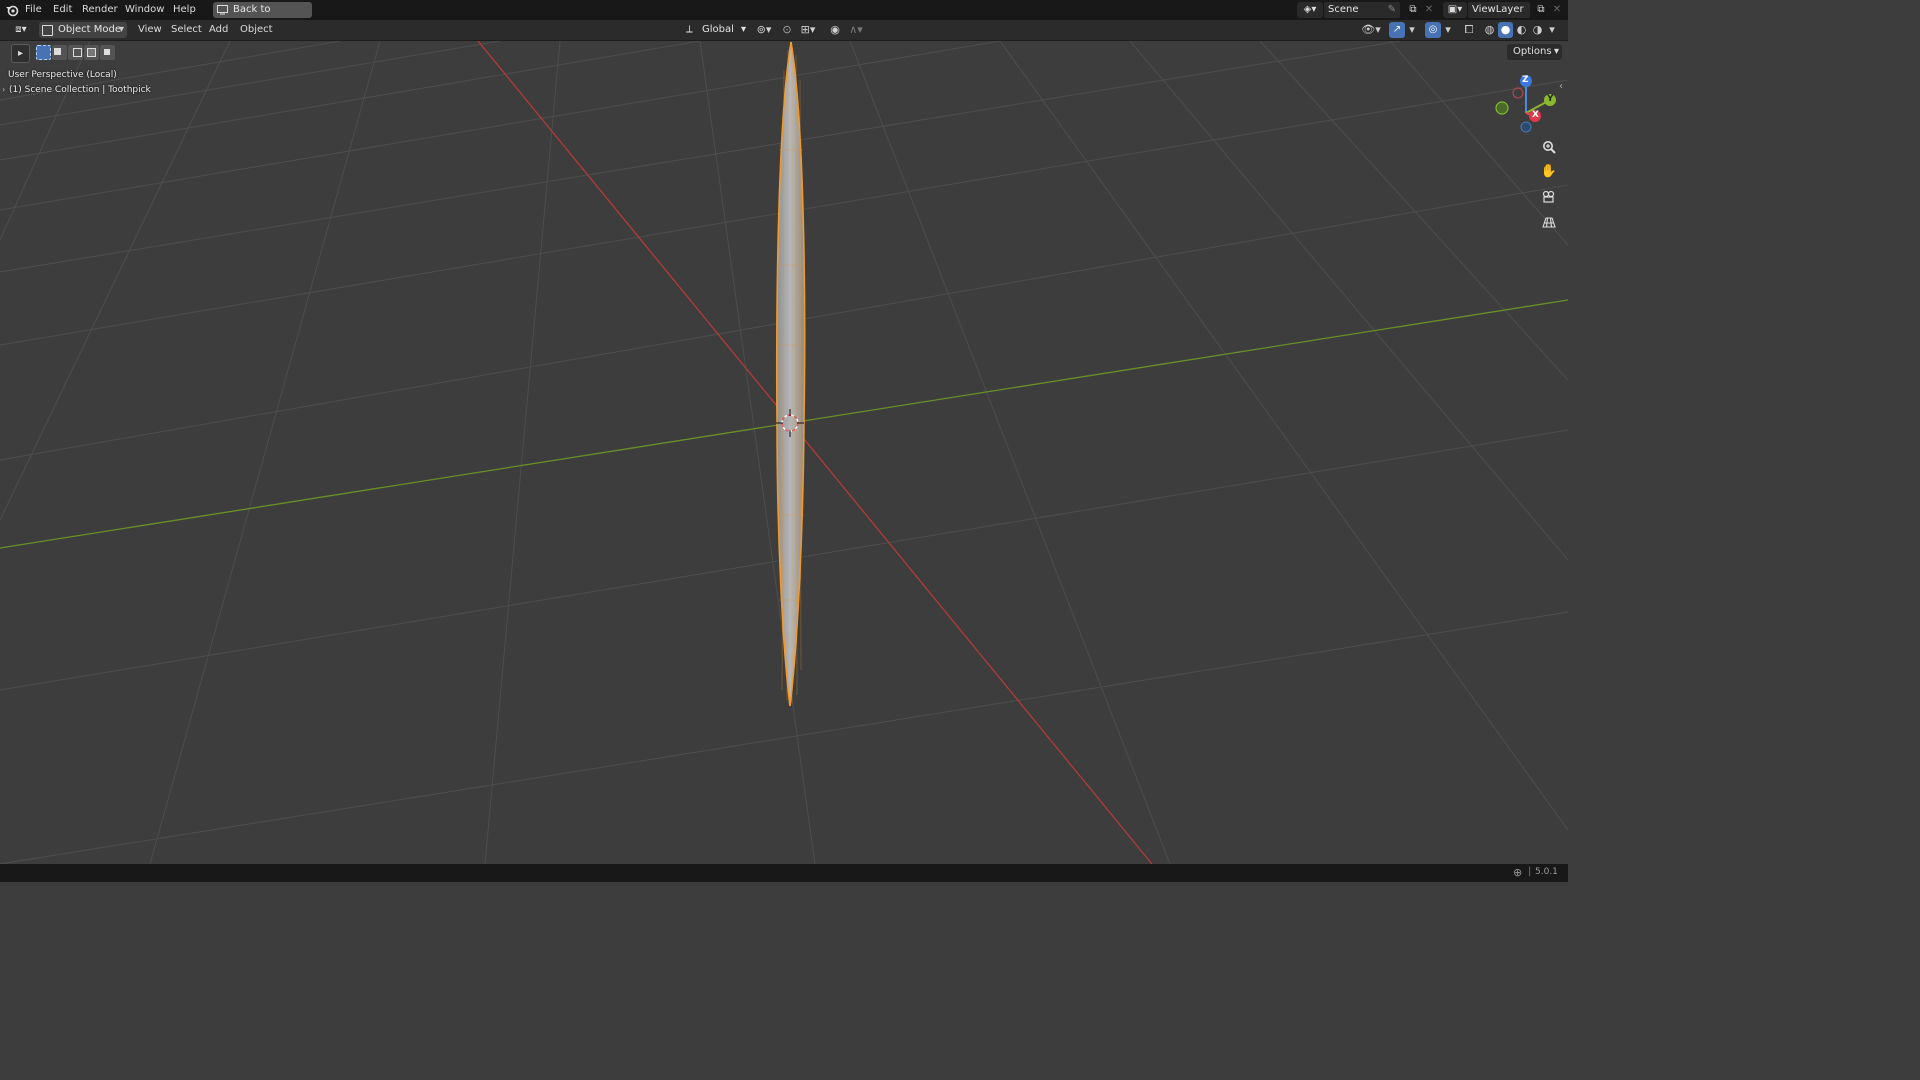 This screenshot has width=1920, height=1080. What do you see at coordinates (1549, 197) in the screenshot?
I see `camera-icon` at bounding box center [1549, 197].